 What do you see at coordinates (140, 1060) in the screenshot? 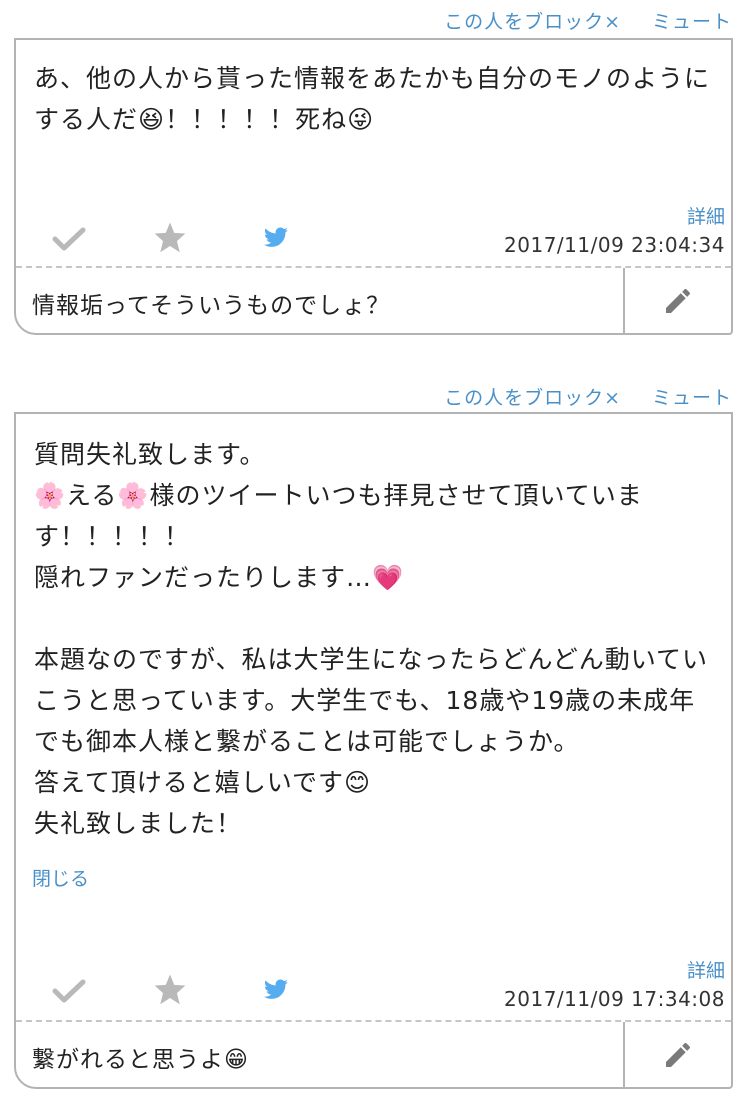
I see `answer-text: 繋がれると思うよ😁` at bounding box center [140, 1060].